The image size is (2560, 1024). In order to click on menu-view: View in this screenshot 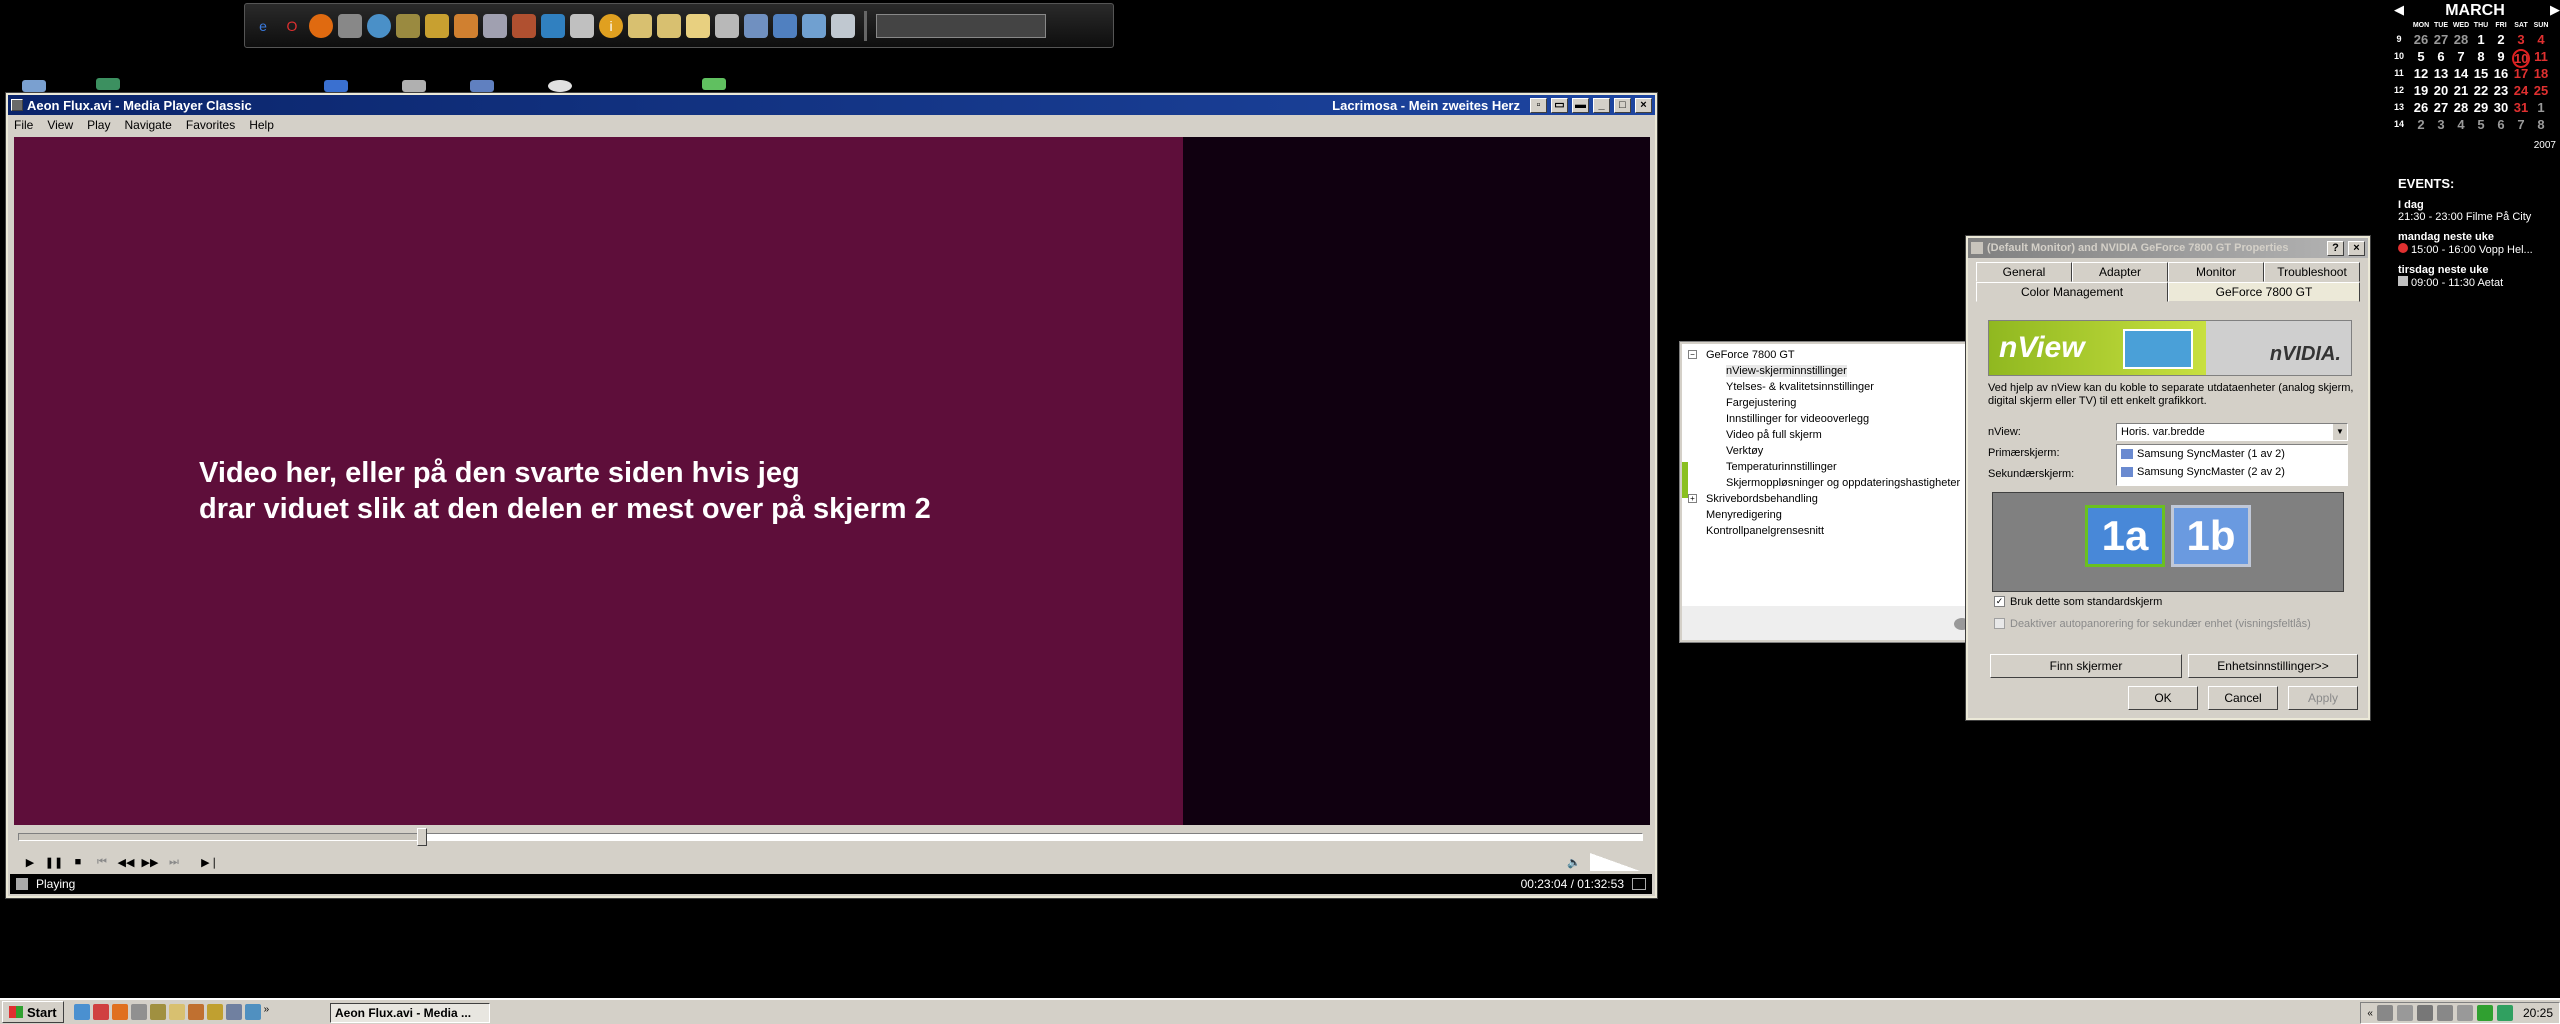, I will do `click(60, 125)`.